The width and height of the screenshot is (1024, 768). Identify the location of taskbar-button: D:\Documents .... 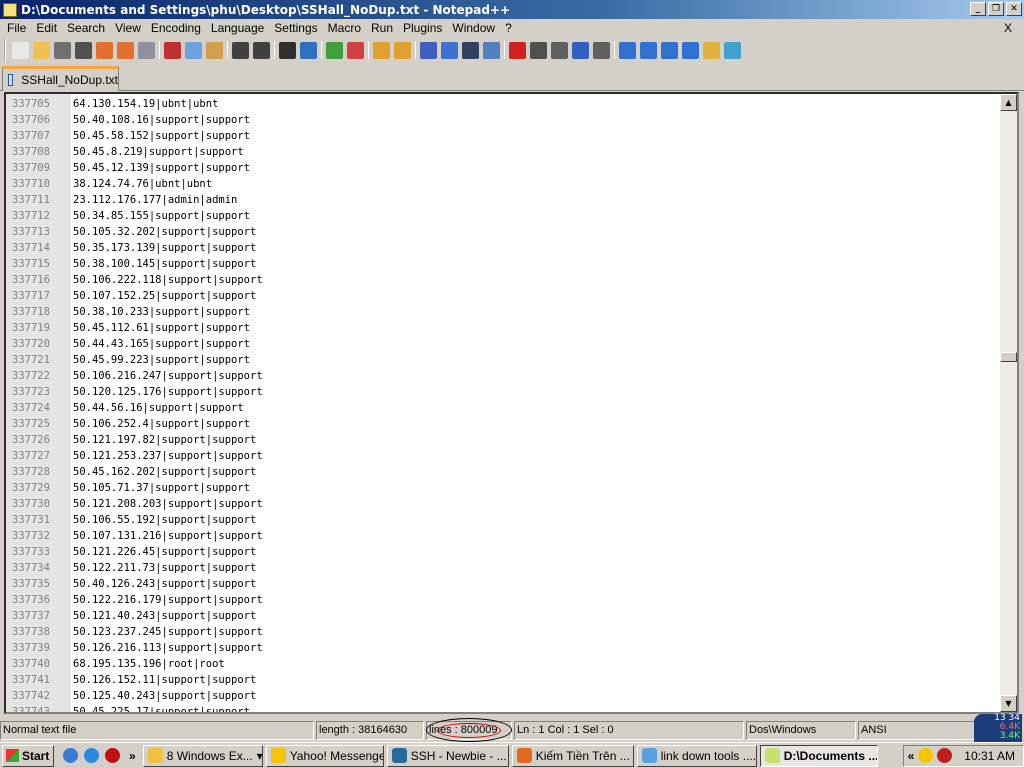
(818, 755).